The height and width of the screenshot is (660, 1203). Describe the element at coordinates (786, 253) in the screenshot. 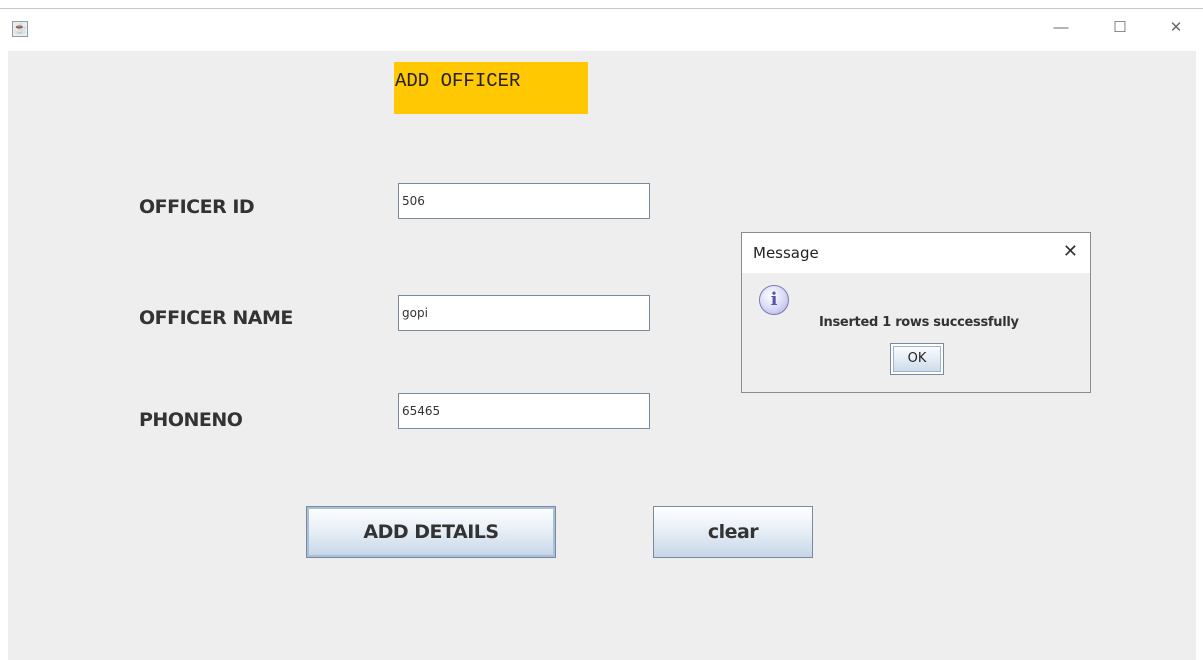

I see `dialog-title: Message` at that location.